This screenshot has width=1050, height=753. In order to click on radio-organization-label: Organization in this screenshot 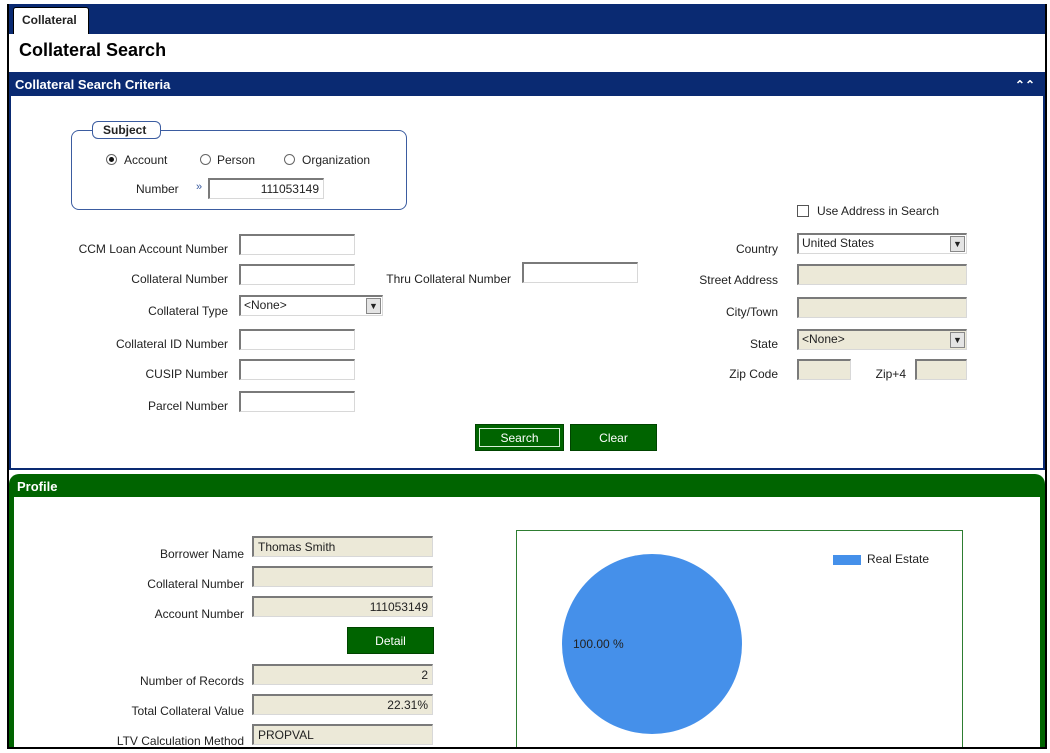, I will do `click(336, 160)`.